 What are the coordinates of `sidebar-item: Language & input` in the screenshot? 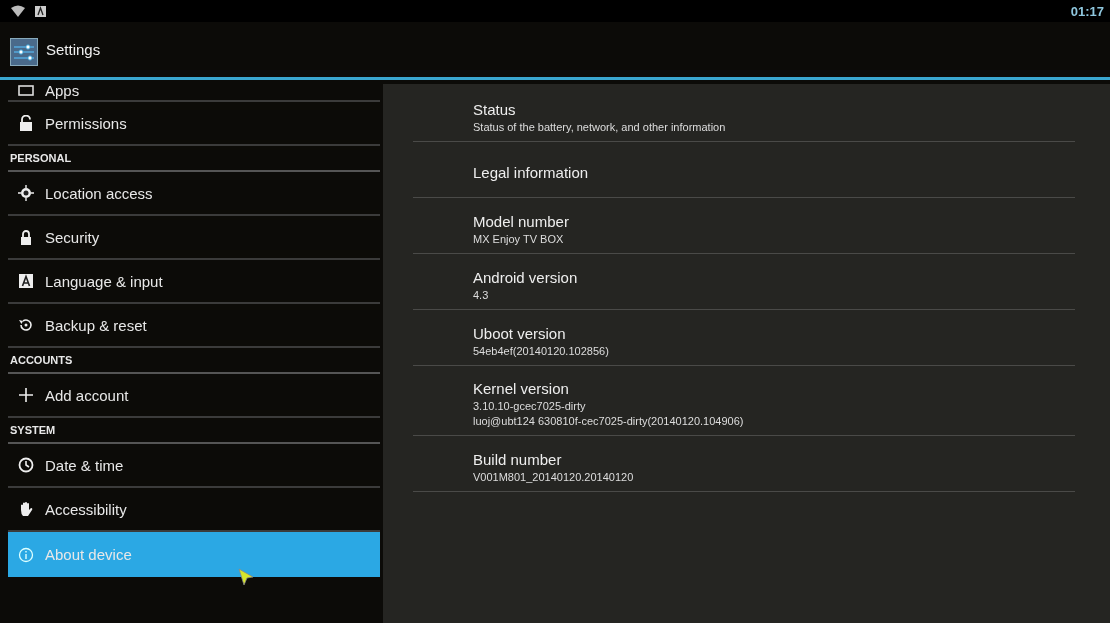 It's located at (194, 282).